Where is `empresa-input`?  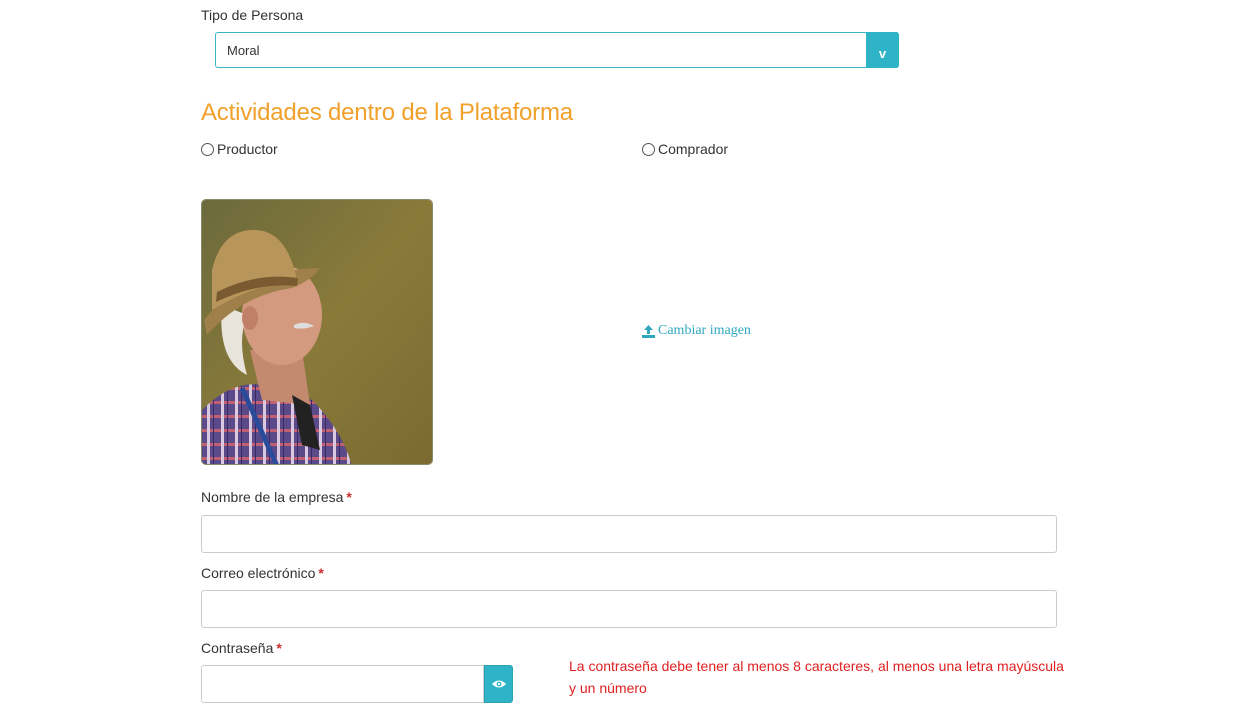 empresa-input is located at coordinates (629, 534).